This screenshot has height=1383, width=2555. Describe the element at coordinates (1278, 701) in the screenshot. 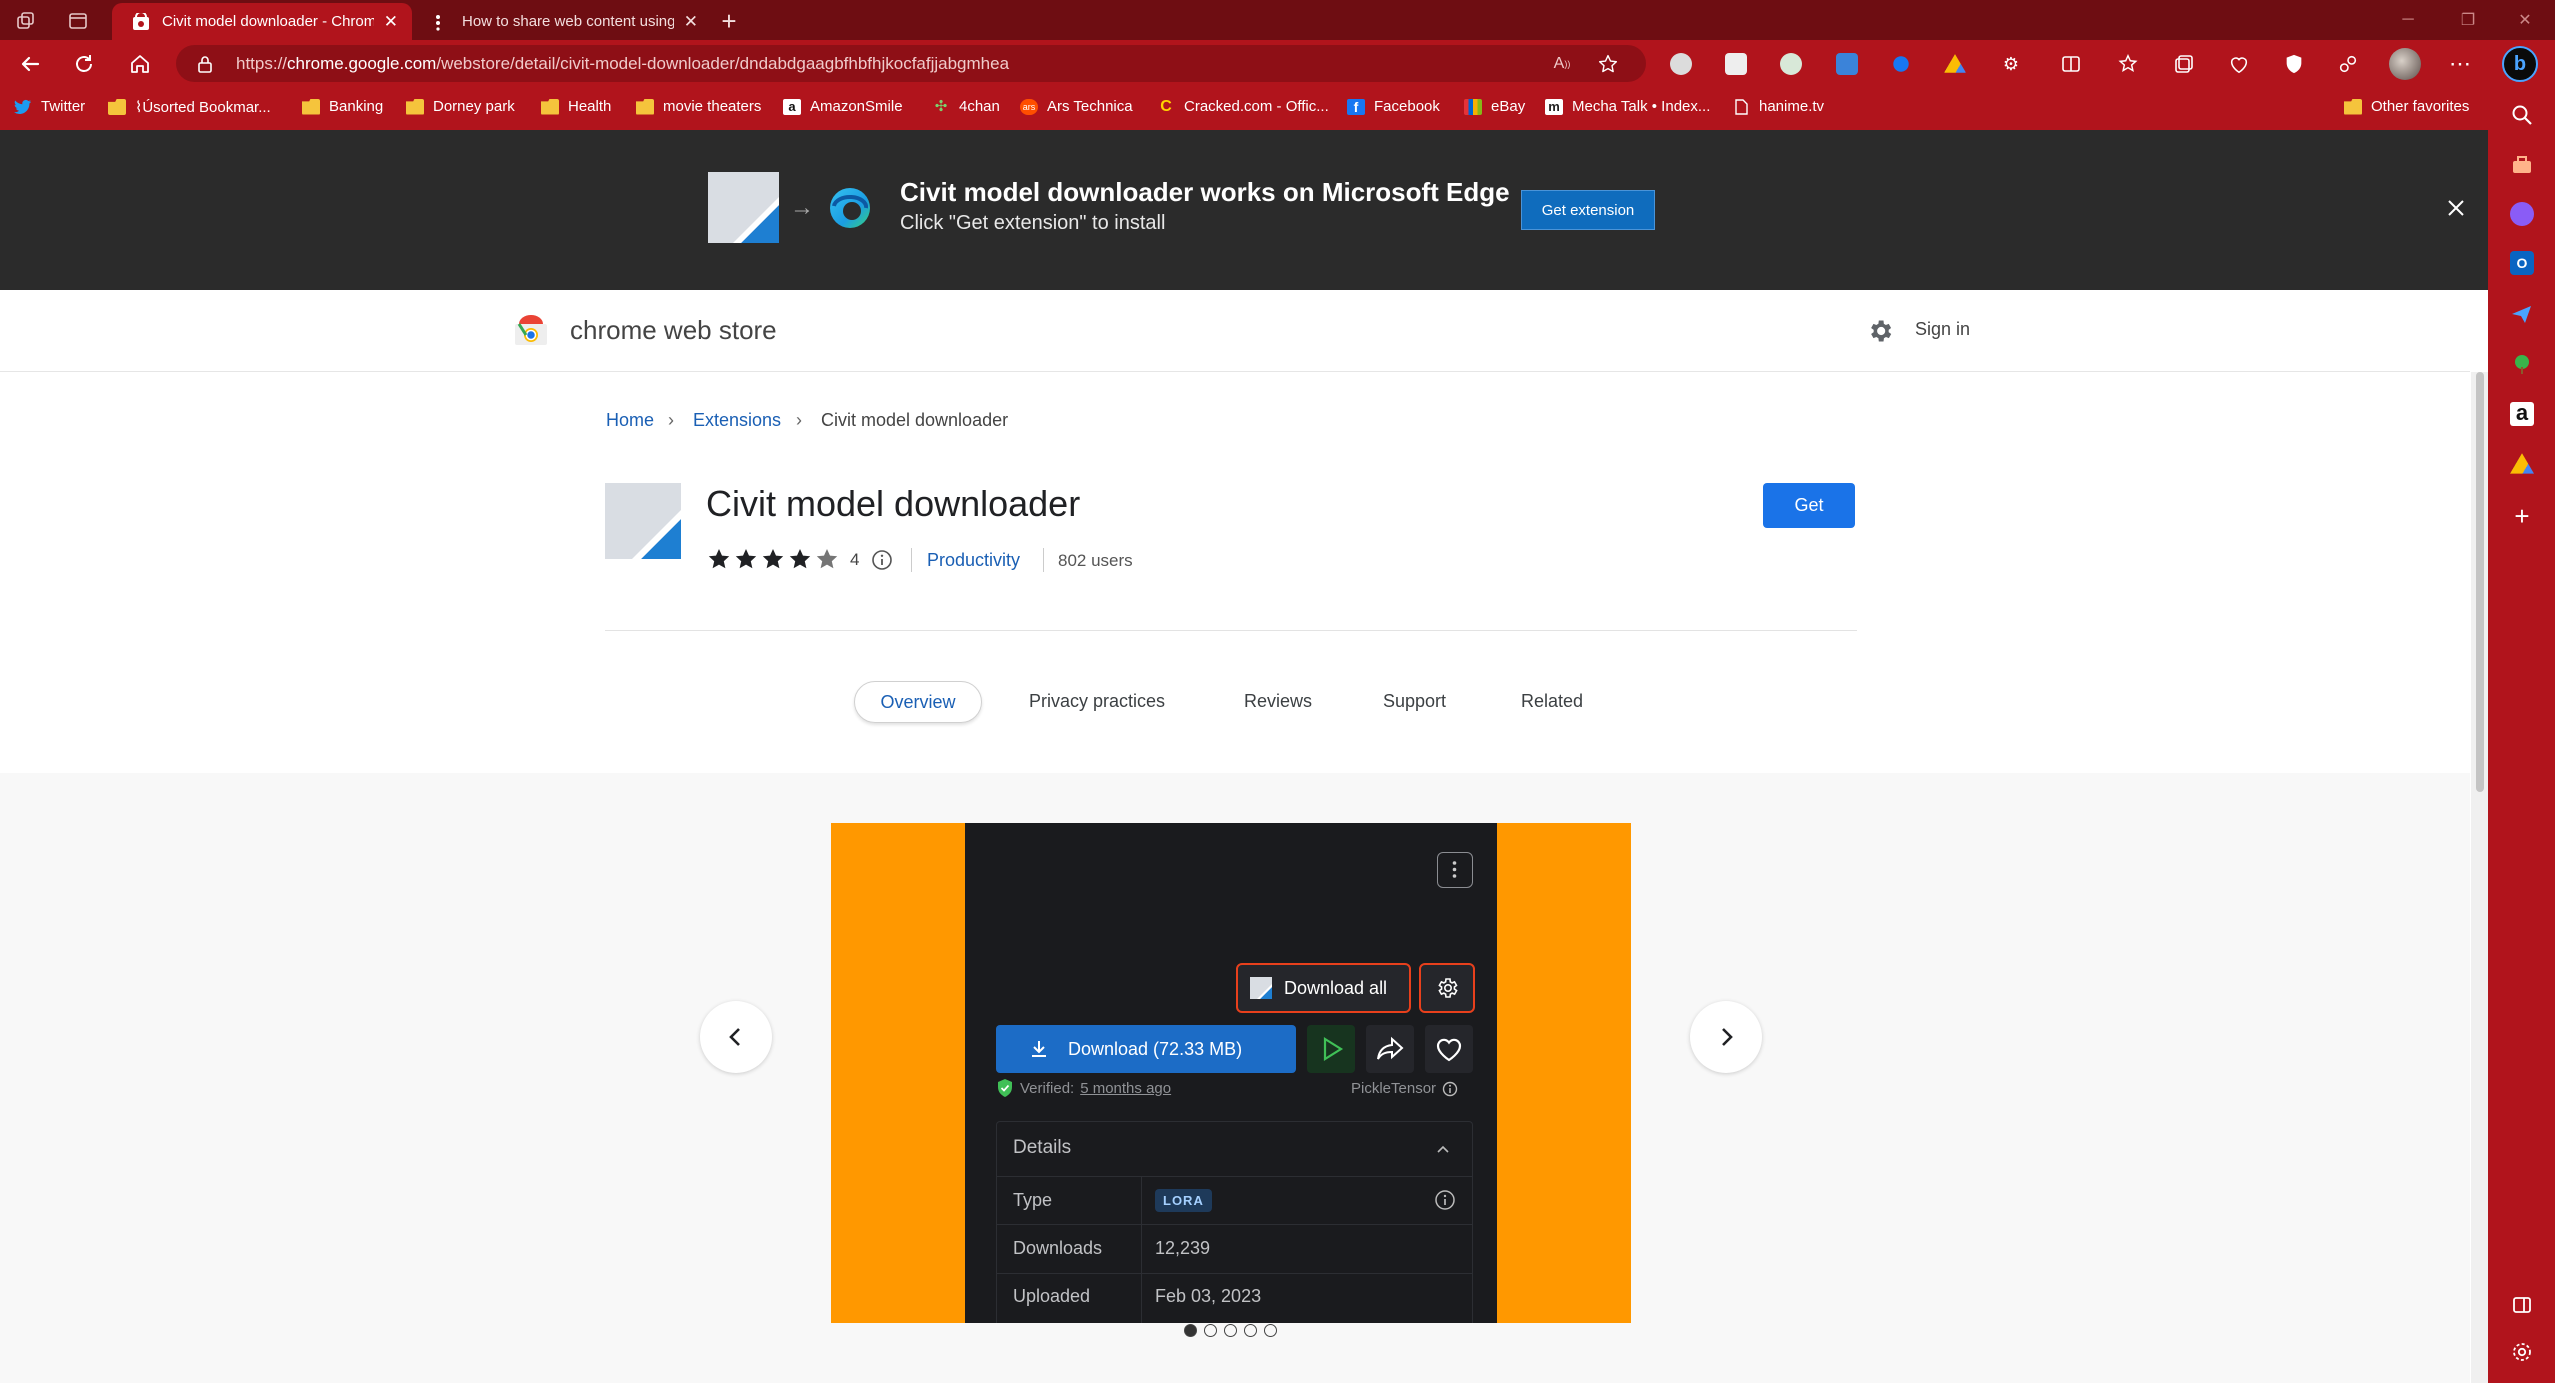

I see `tab-reviews: Reviews` at that location.